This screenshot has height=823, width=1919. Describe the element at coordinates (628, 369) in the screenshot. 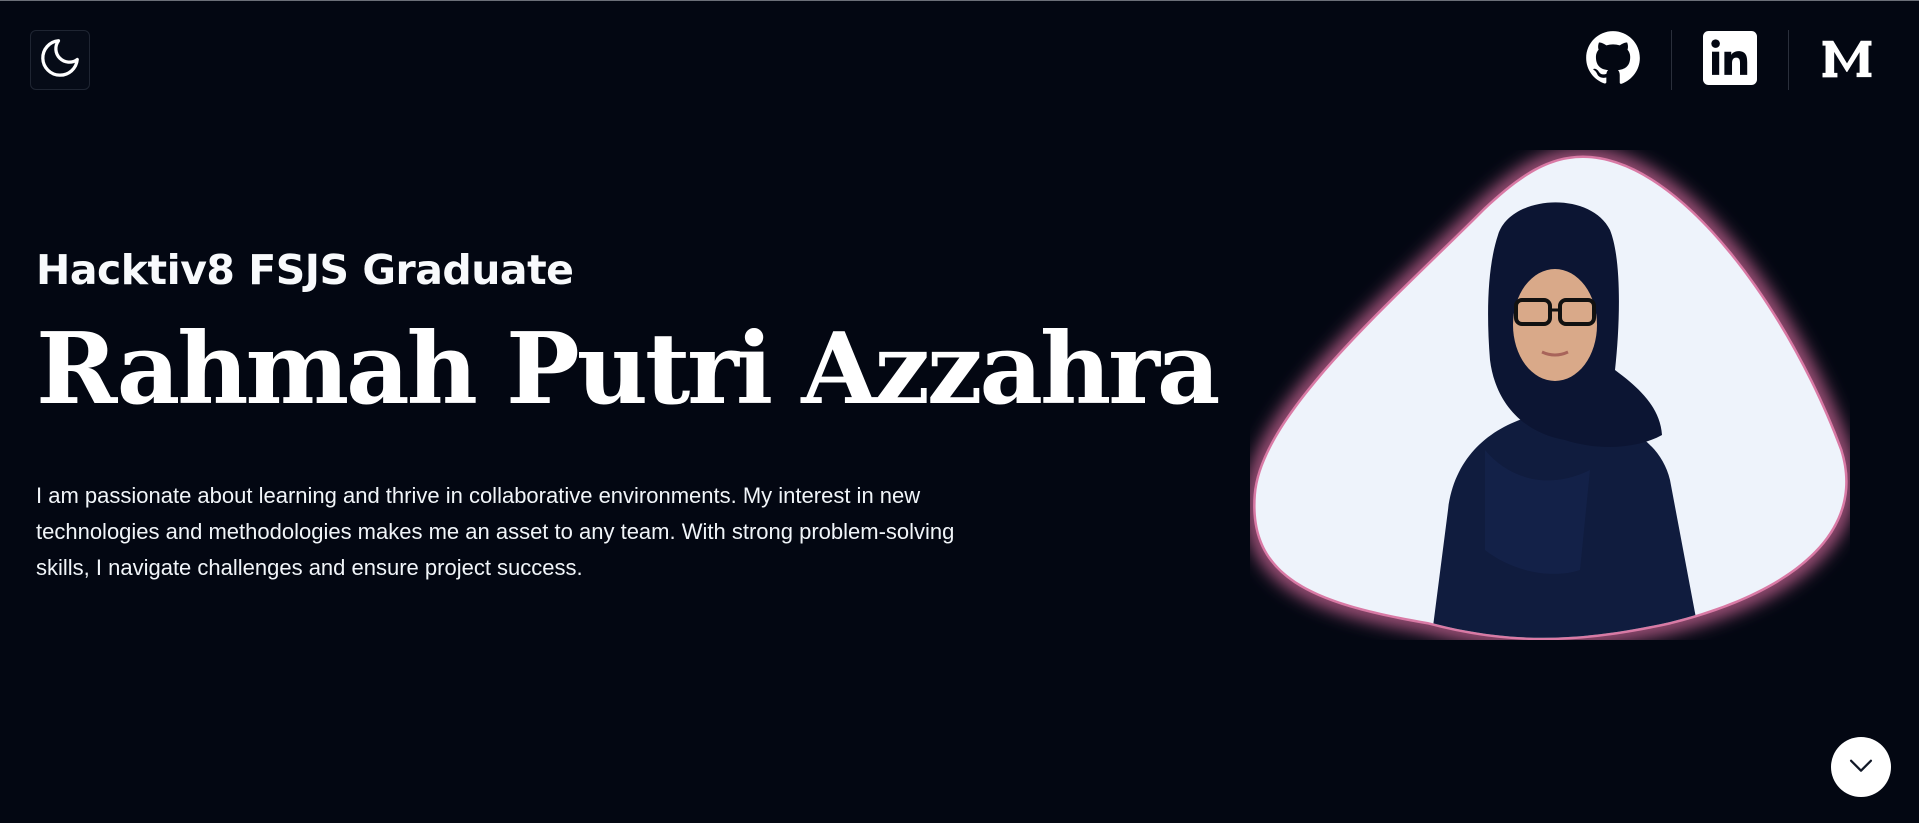

I see `hero-name: Rahmah Putri Azzahra` at that location.